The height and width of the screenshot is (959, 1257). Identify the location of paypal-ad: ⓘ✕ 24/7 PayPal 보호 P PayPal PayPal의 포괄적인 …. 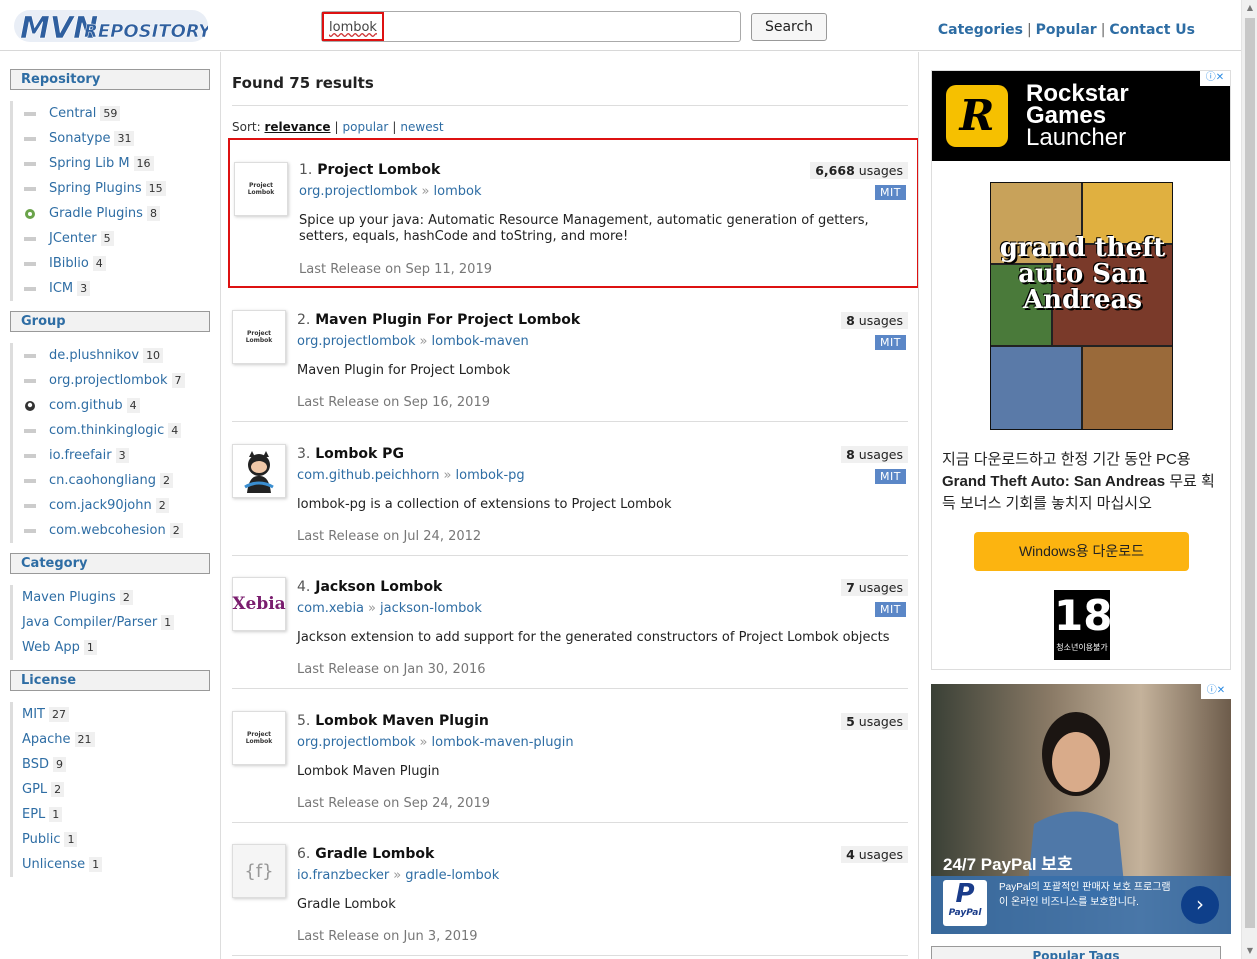
(1081, 809).